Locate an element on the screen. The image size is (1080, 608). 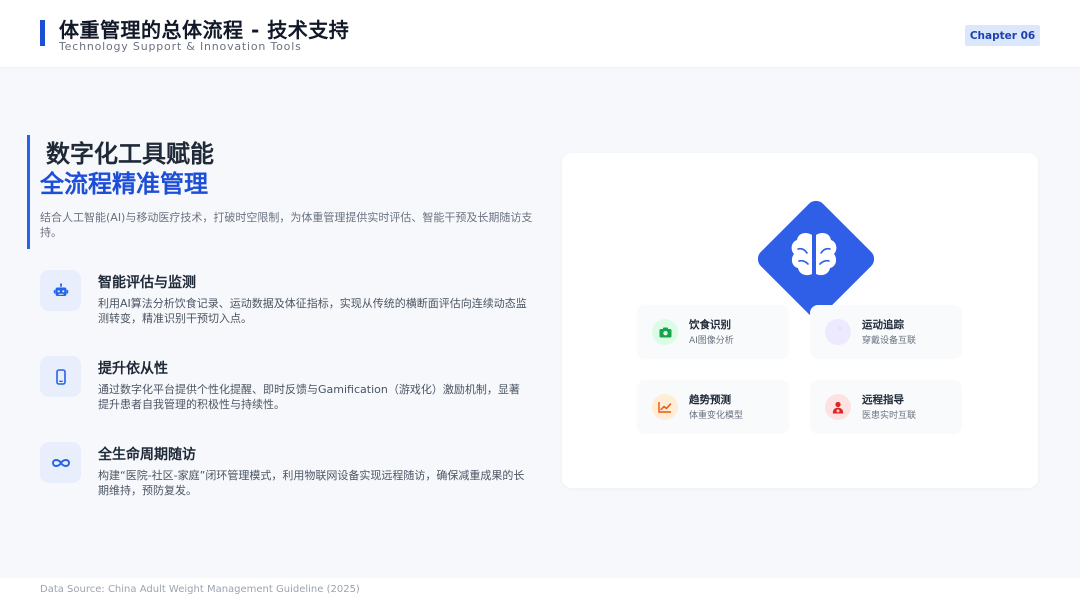
infinity-icon is located at coordinates (60, 462).